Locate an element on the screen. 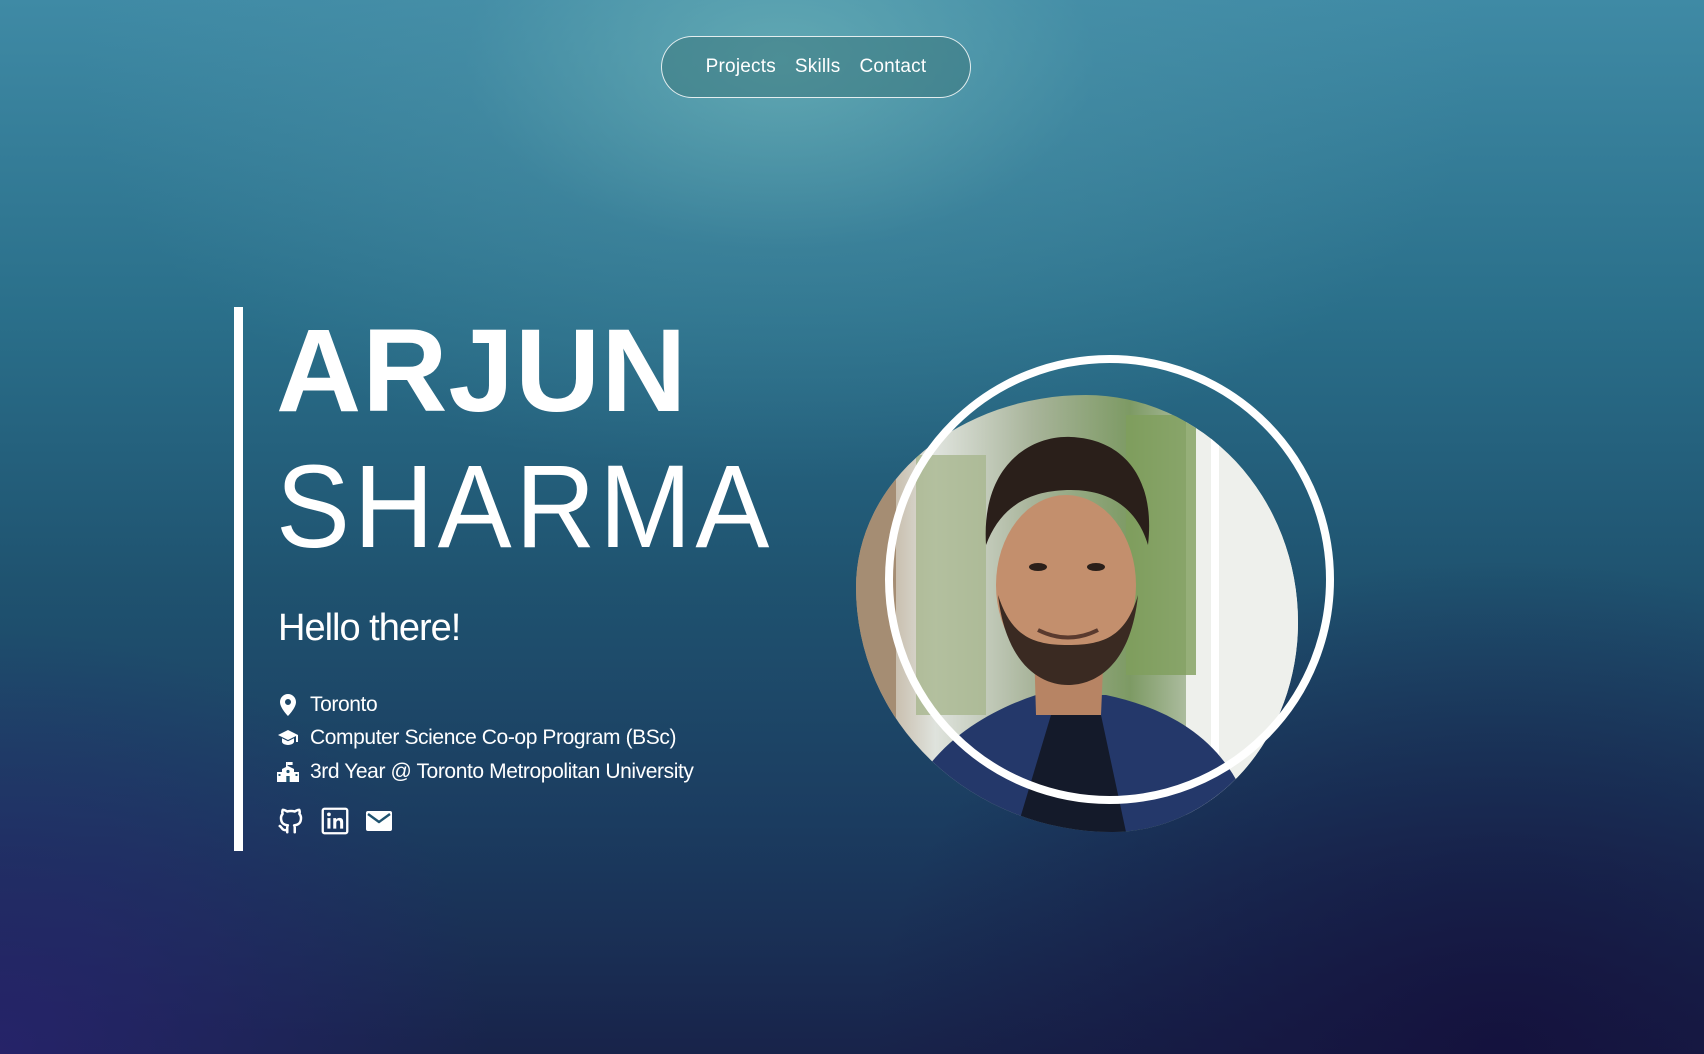 This screenshot has width=1704, height=1054. last-name: SHARMA is located at coordinates (525, 507).